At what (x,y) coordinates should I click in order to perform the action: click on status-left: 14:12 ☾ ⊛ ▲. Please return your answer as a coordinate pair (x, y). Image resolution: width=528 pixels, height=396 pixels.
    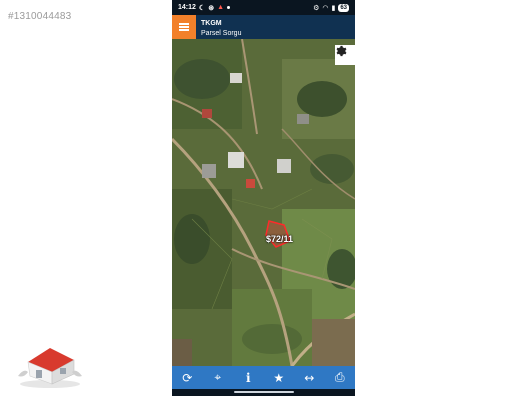
    Looking at the image, I should click on (204, 8).